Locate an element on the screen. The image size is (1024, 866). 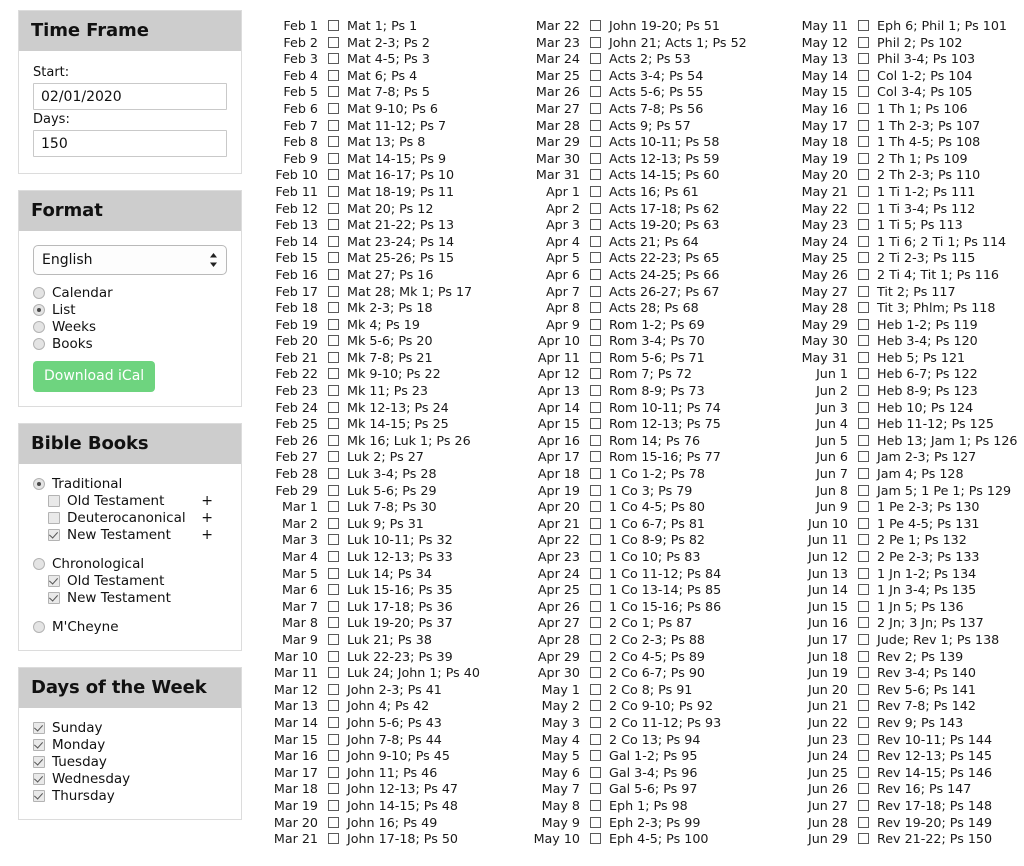
format-option-list: List is located at coordinates (130, 310).